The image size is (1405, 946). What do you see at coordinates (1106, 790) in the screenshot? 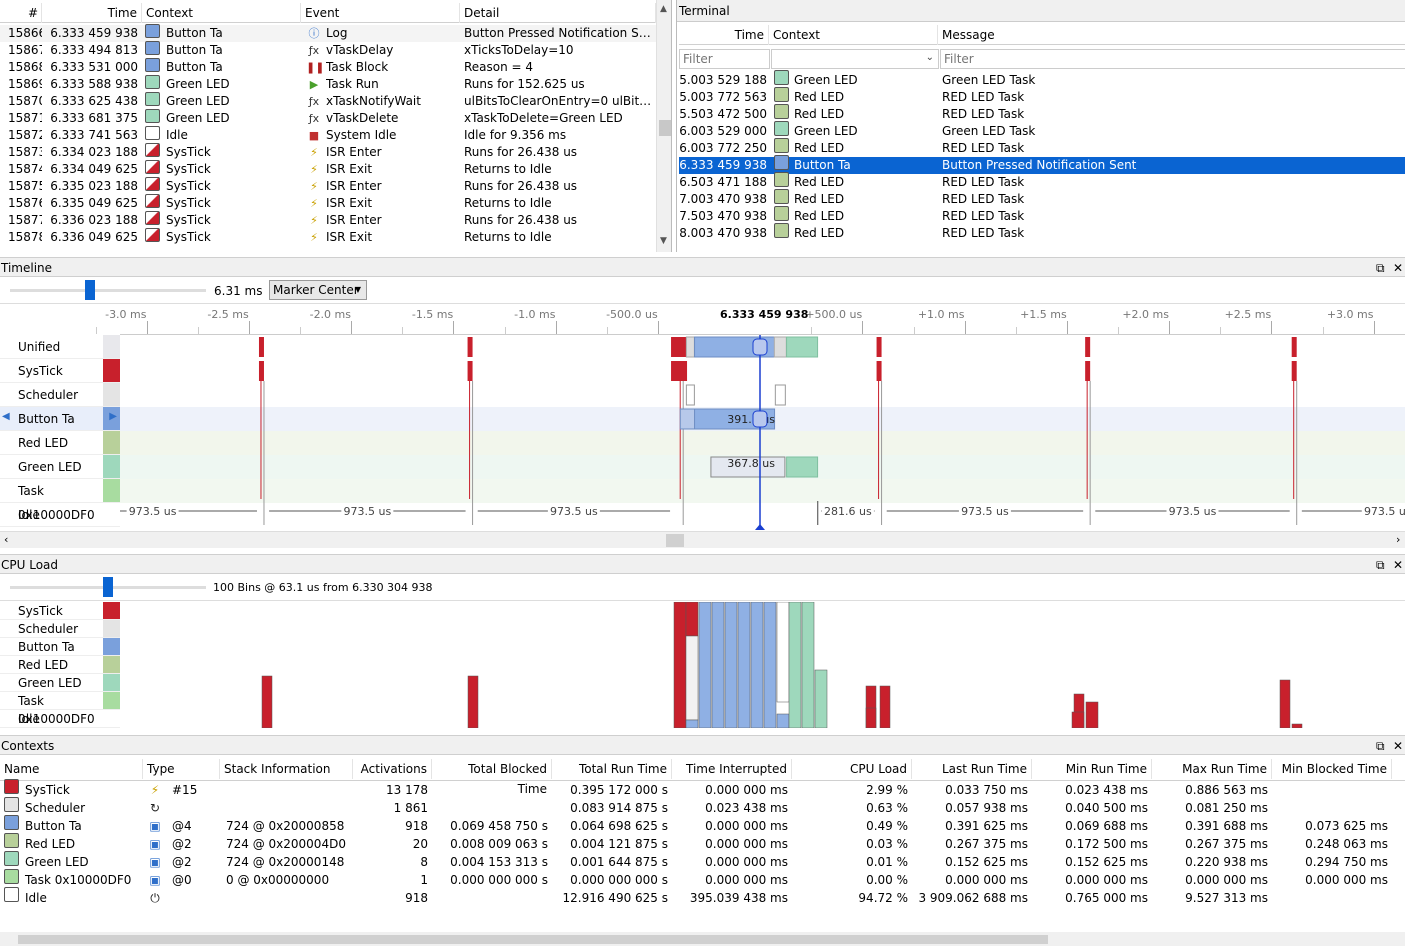
I see `context-min: 0.023 438 ms` at bounding box center [1106, 790].